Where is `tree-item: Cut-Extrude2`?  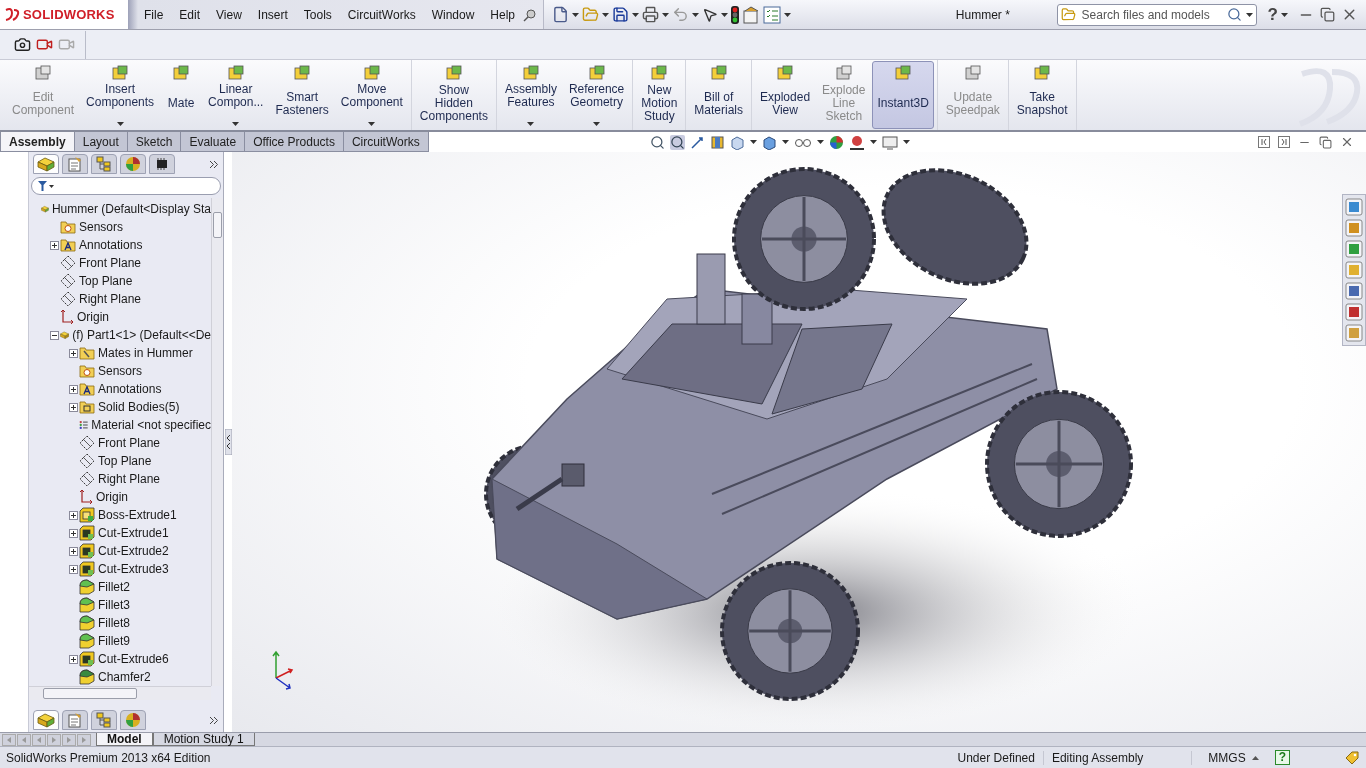
tree-item: Cut-Extrude2 is located at coordinates (133, 551).